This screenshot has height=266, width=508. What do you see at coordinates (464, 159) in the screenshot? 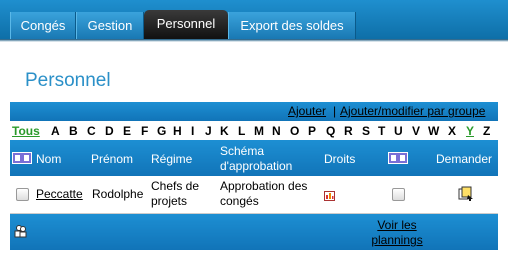
I see `column-demander: Demander` at bounding box center [464, 159].